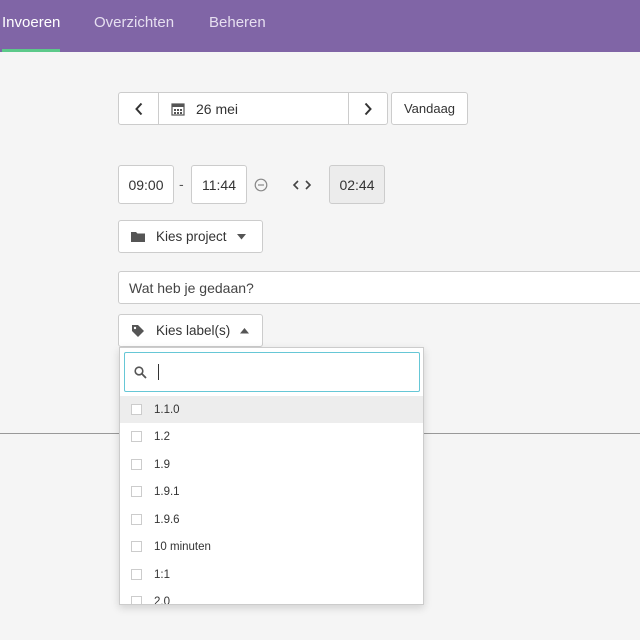 The image size is (640, 640). What do you see at coordinates (178, 109) in the screenshot?
I see `calendar-icon` at bounding box center [178, 109].